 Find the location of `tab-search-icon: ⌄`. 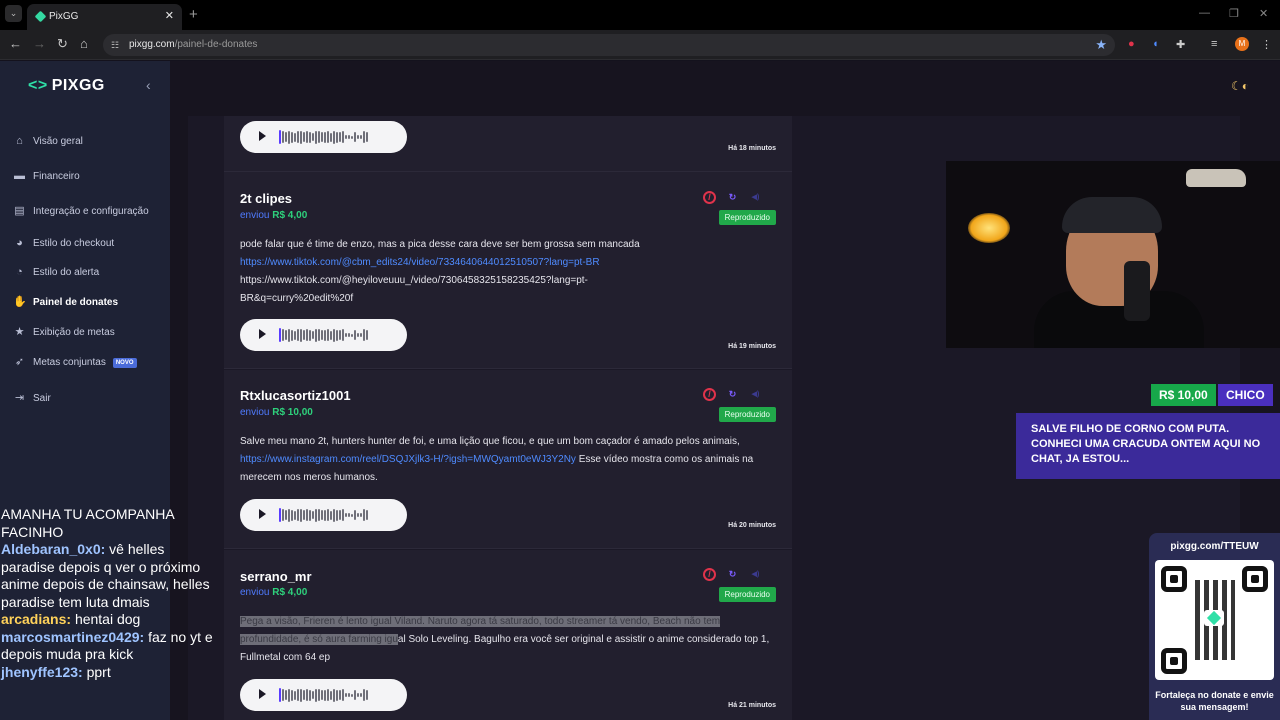

tab-search-icon: ⌄ is located at coordinates (13, 13).